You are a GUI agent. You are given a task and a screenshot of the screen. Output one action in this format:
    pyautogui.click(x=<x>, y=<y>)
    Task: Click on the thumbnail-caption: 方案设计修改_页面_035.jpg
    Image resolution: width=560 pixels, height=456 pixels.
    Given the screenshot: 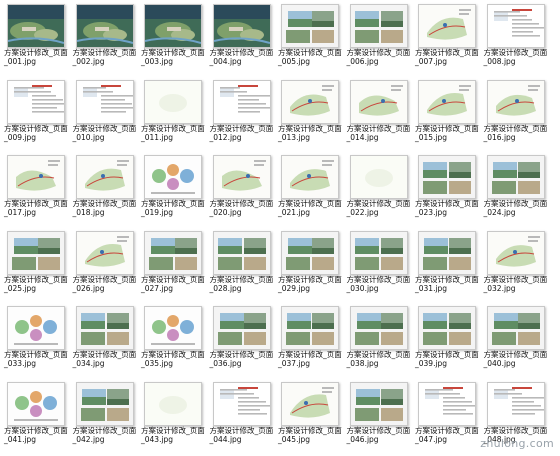 What is the action you would take?
    pyautogui.click(x=174, y=359)
    